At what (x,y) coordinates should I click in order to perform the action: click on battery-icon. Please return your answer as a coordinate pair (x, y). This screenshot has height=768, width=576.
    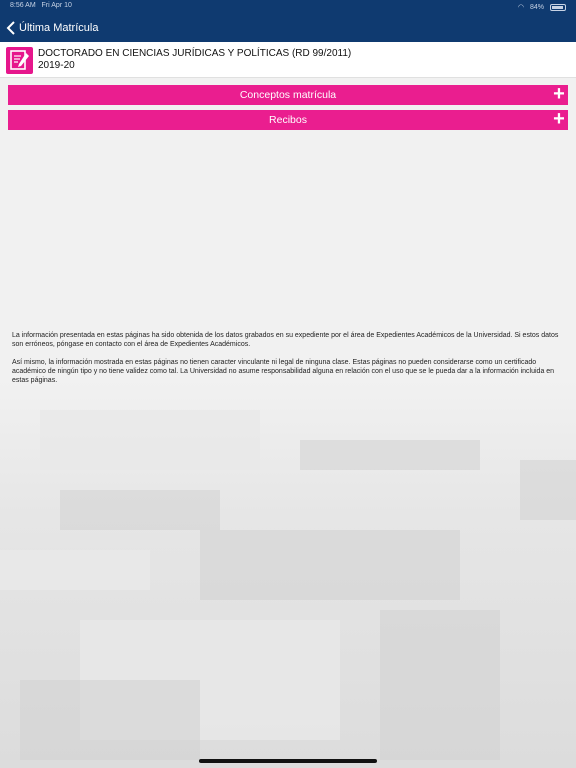
    Looking at the image, I should click on (558, 7).